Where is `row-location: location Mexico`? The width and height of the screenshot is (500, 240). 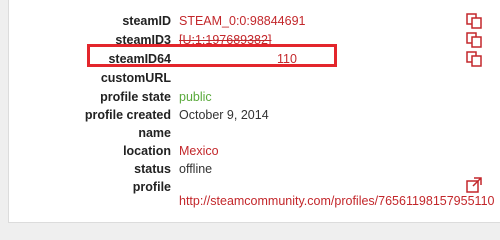 row-location: location Mexico is located at coordinates (254, 151).